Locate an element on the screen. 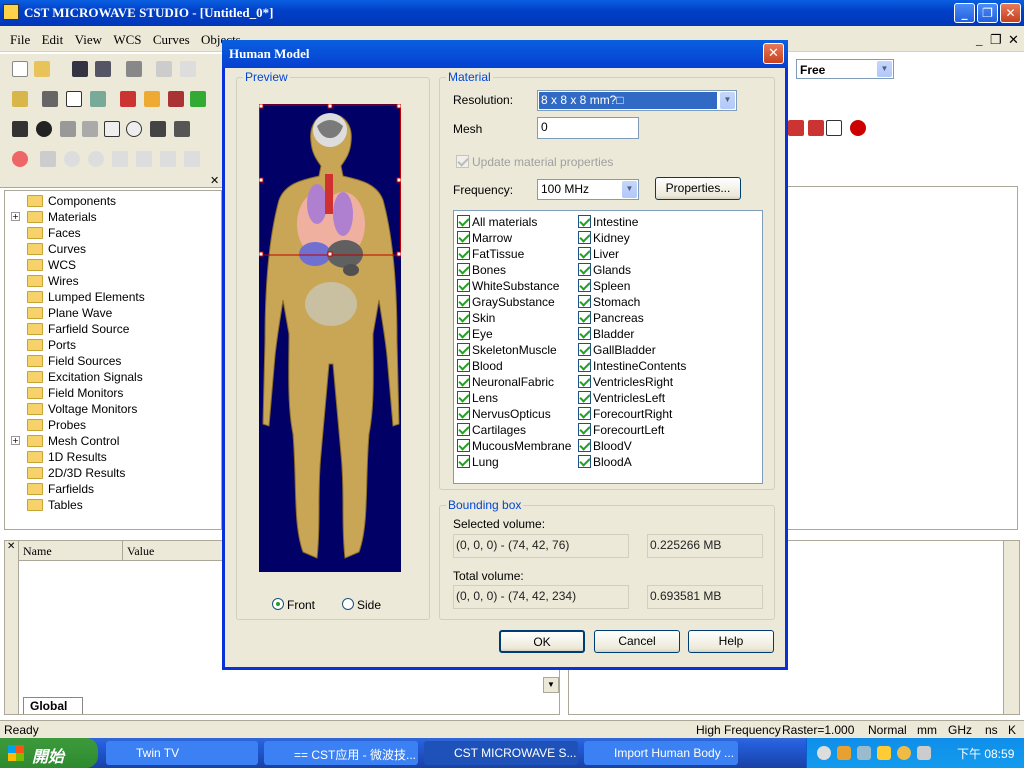 This screenshot has height=768, width=1024. port-icon is located at coordinates (128, 99).